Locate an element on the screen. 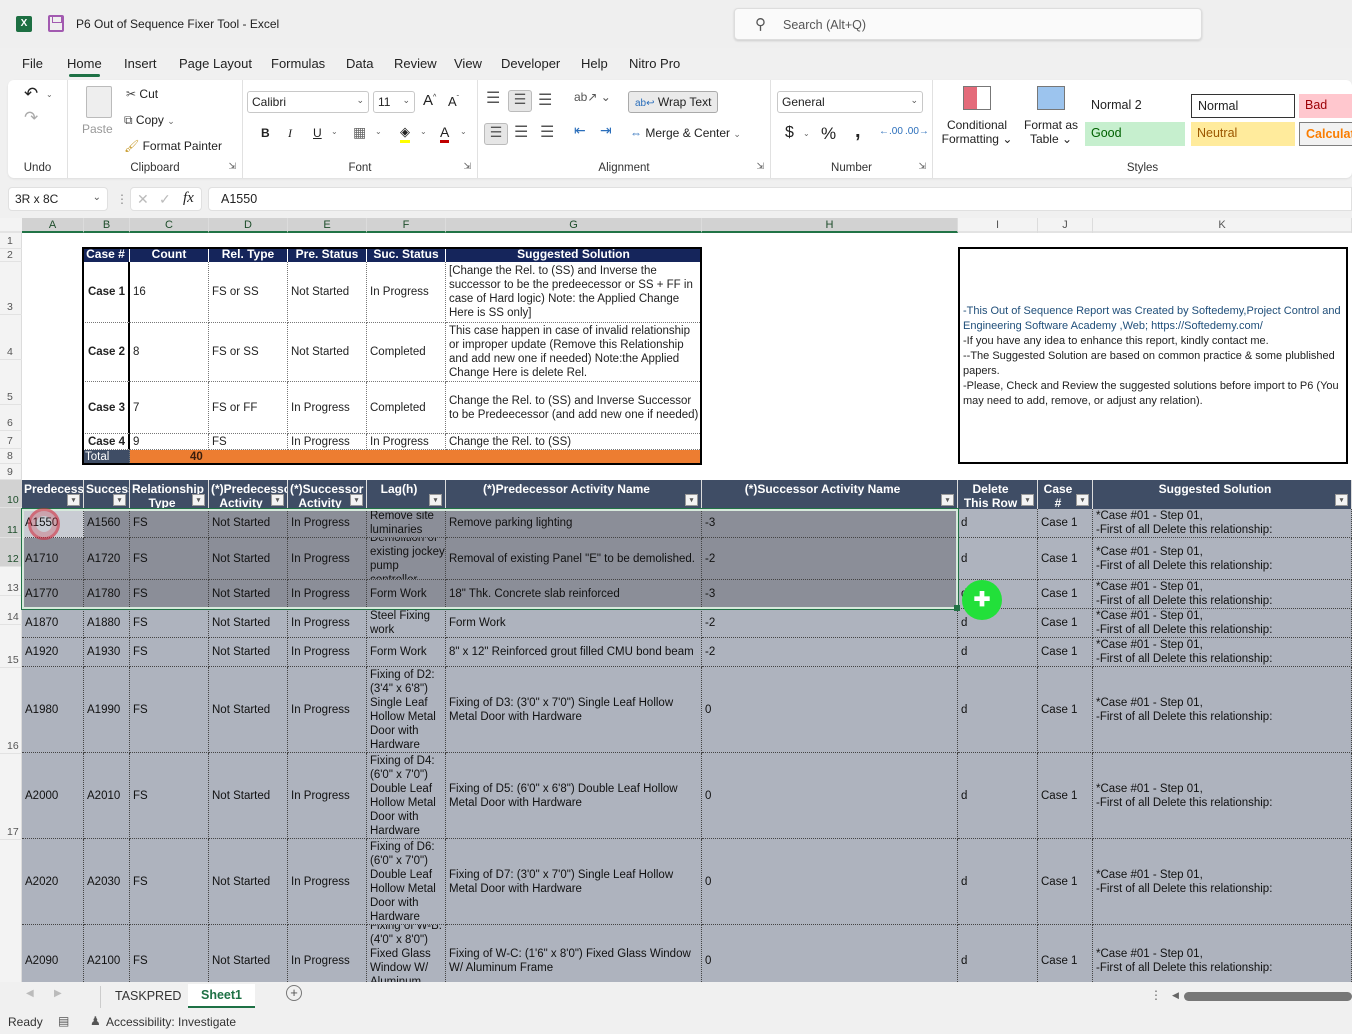  table-cell: Remove parking lighting is located at coordinates (574, 523).